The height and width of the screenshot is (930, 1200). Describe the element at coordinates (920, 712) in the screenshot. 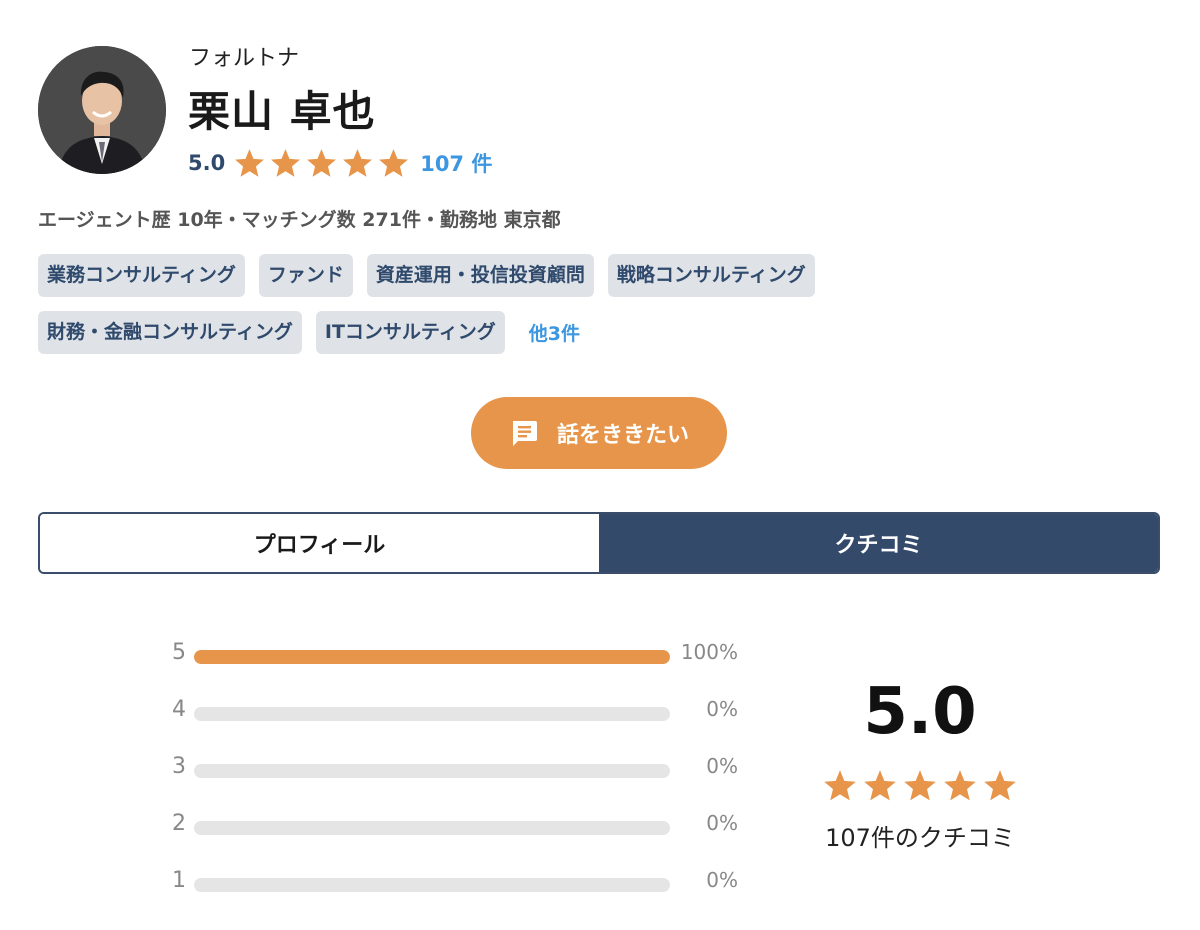

I see `summary-score: 5.0` at that location.